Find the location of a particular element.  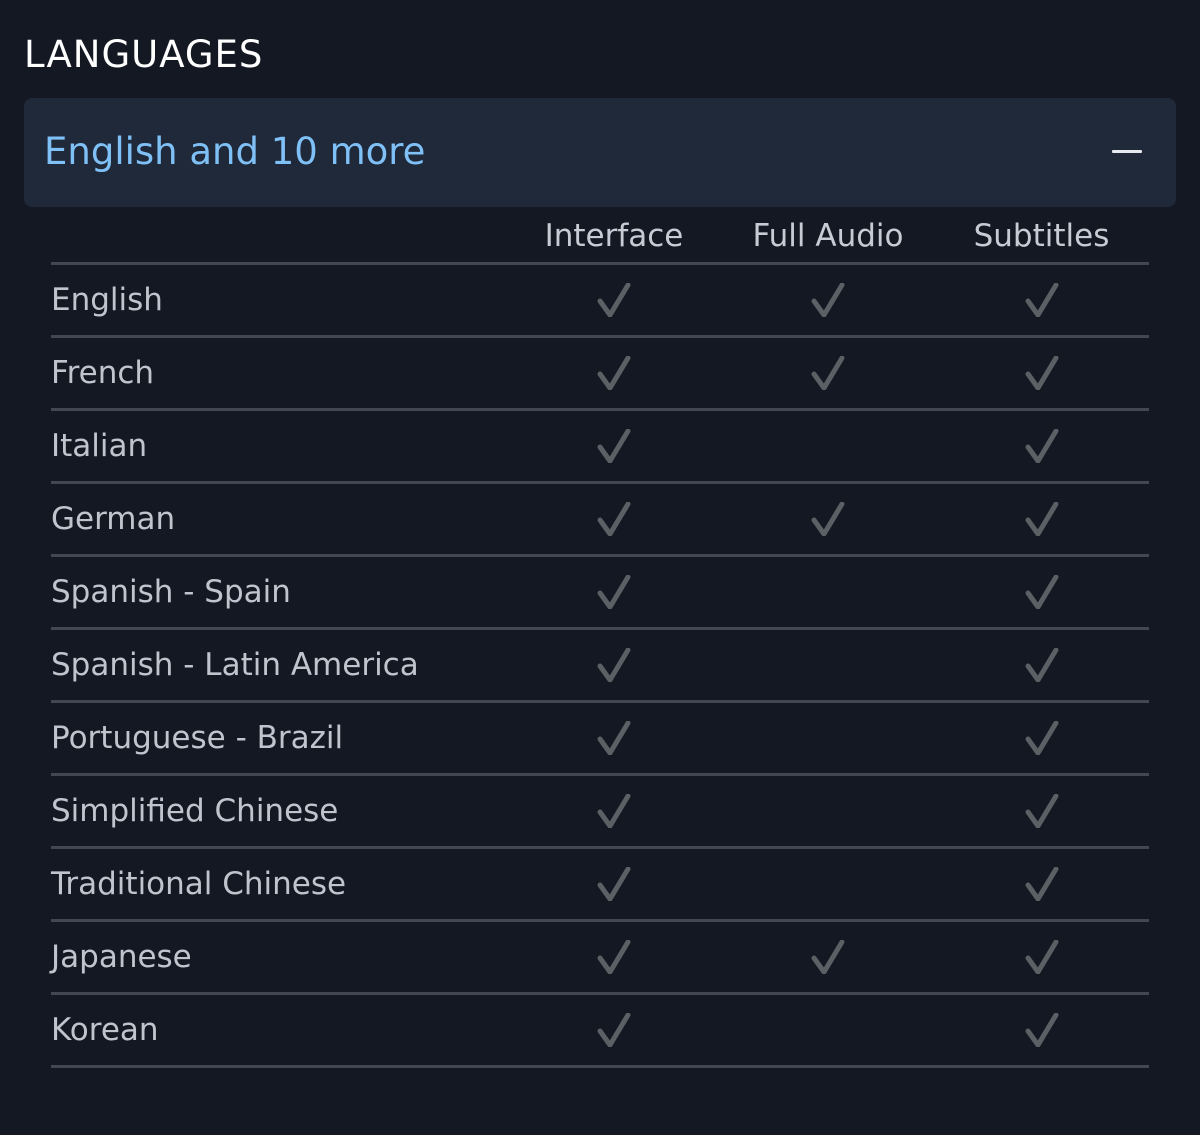

table-row: Japanese is located at coordinates (600, 957).